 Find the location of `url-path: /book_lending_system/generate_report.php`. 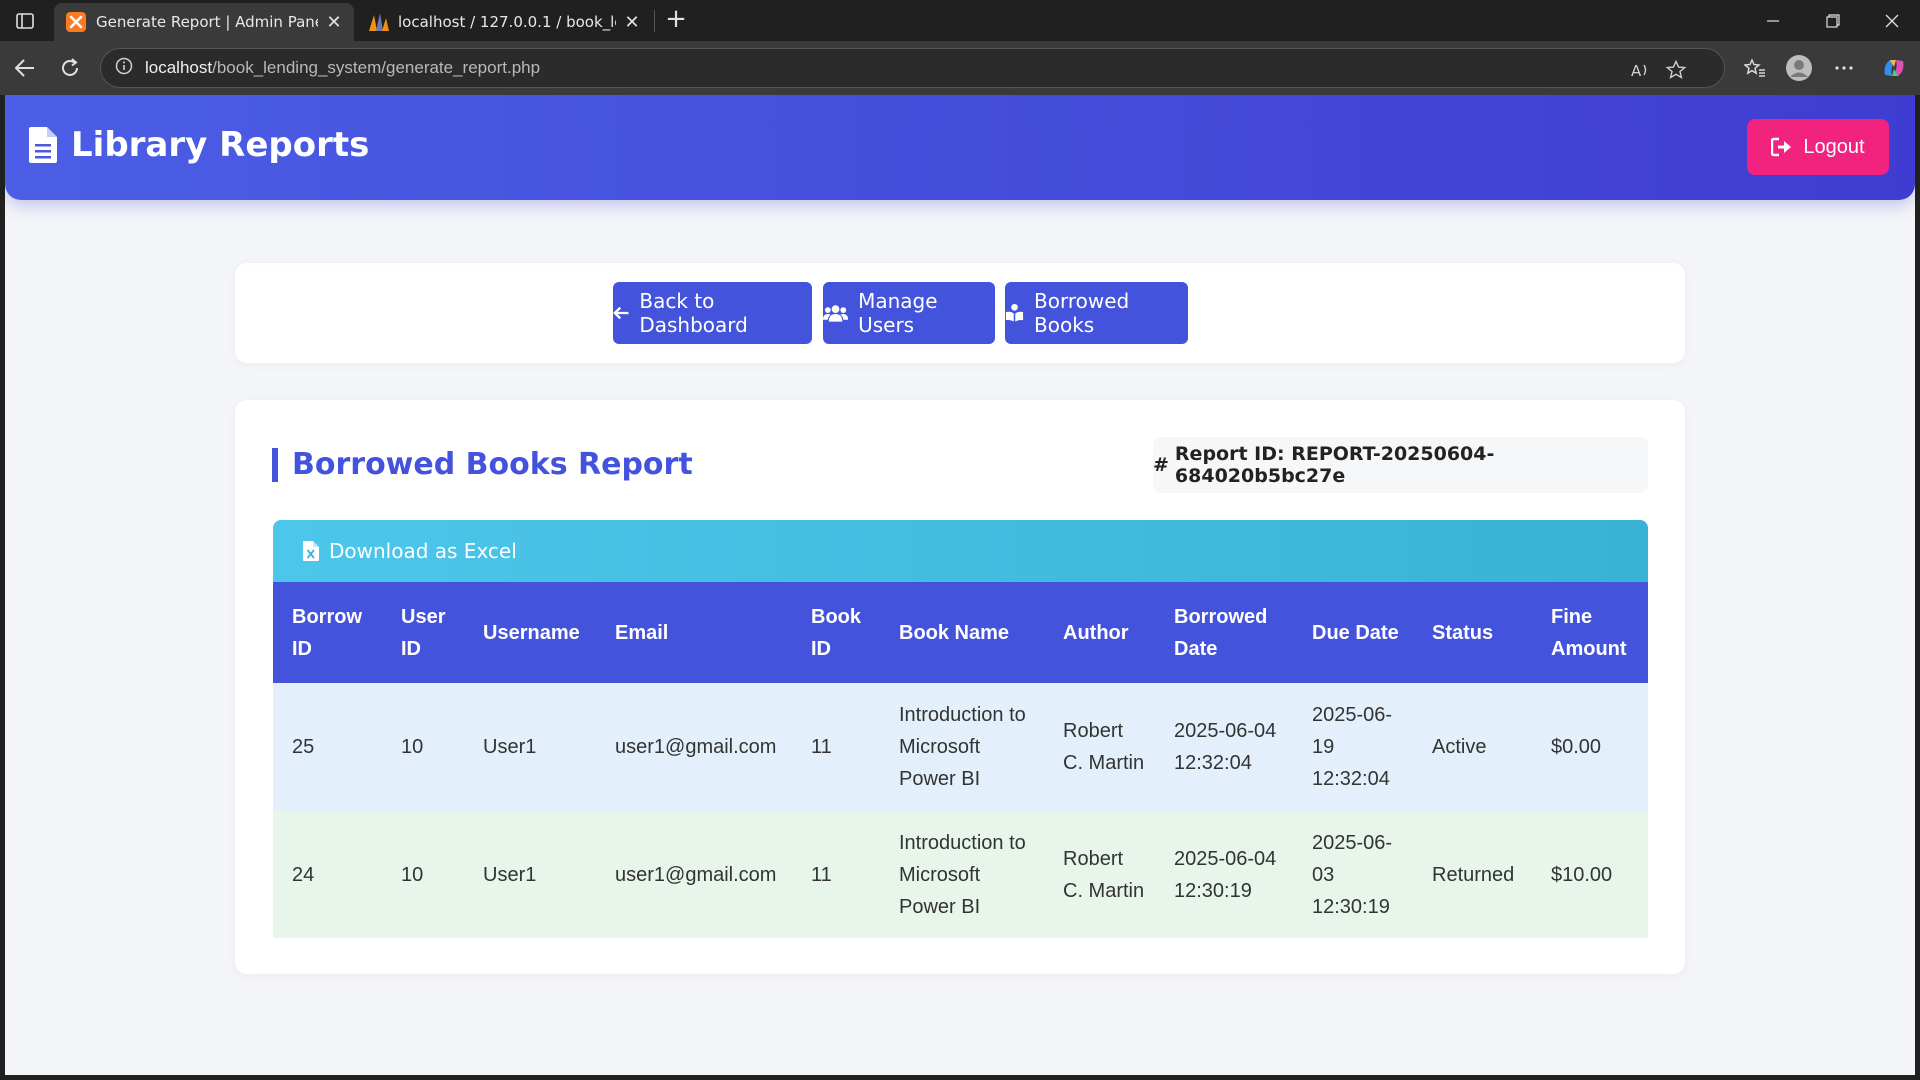

url-path: /book_lending_system/generate_report.php is located at coordinates (376, 67).